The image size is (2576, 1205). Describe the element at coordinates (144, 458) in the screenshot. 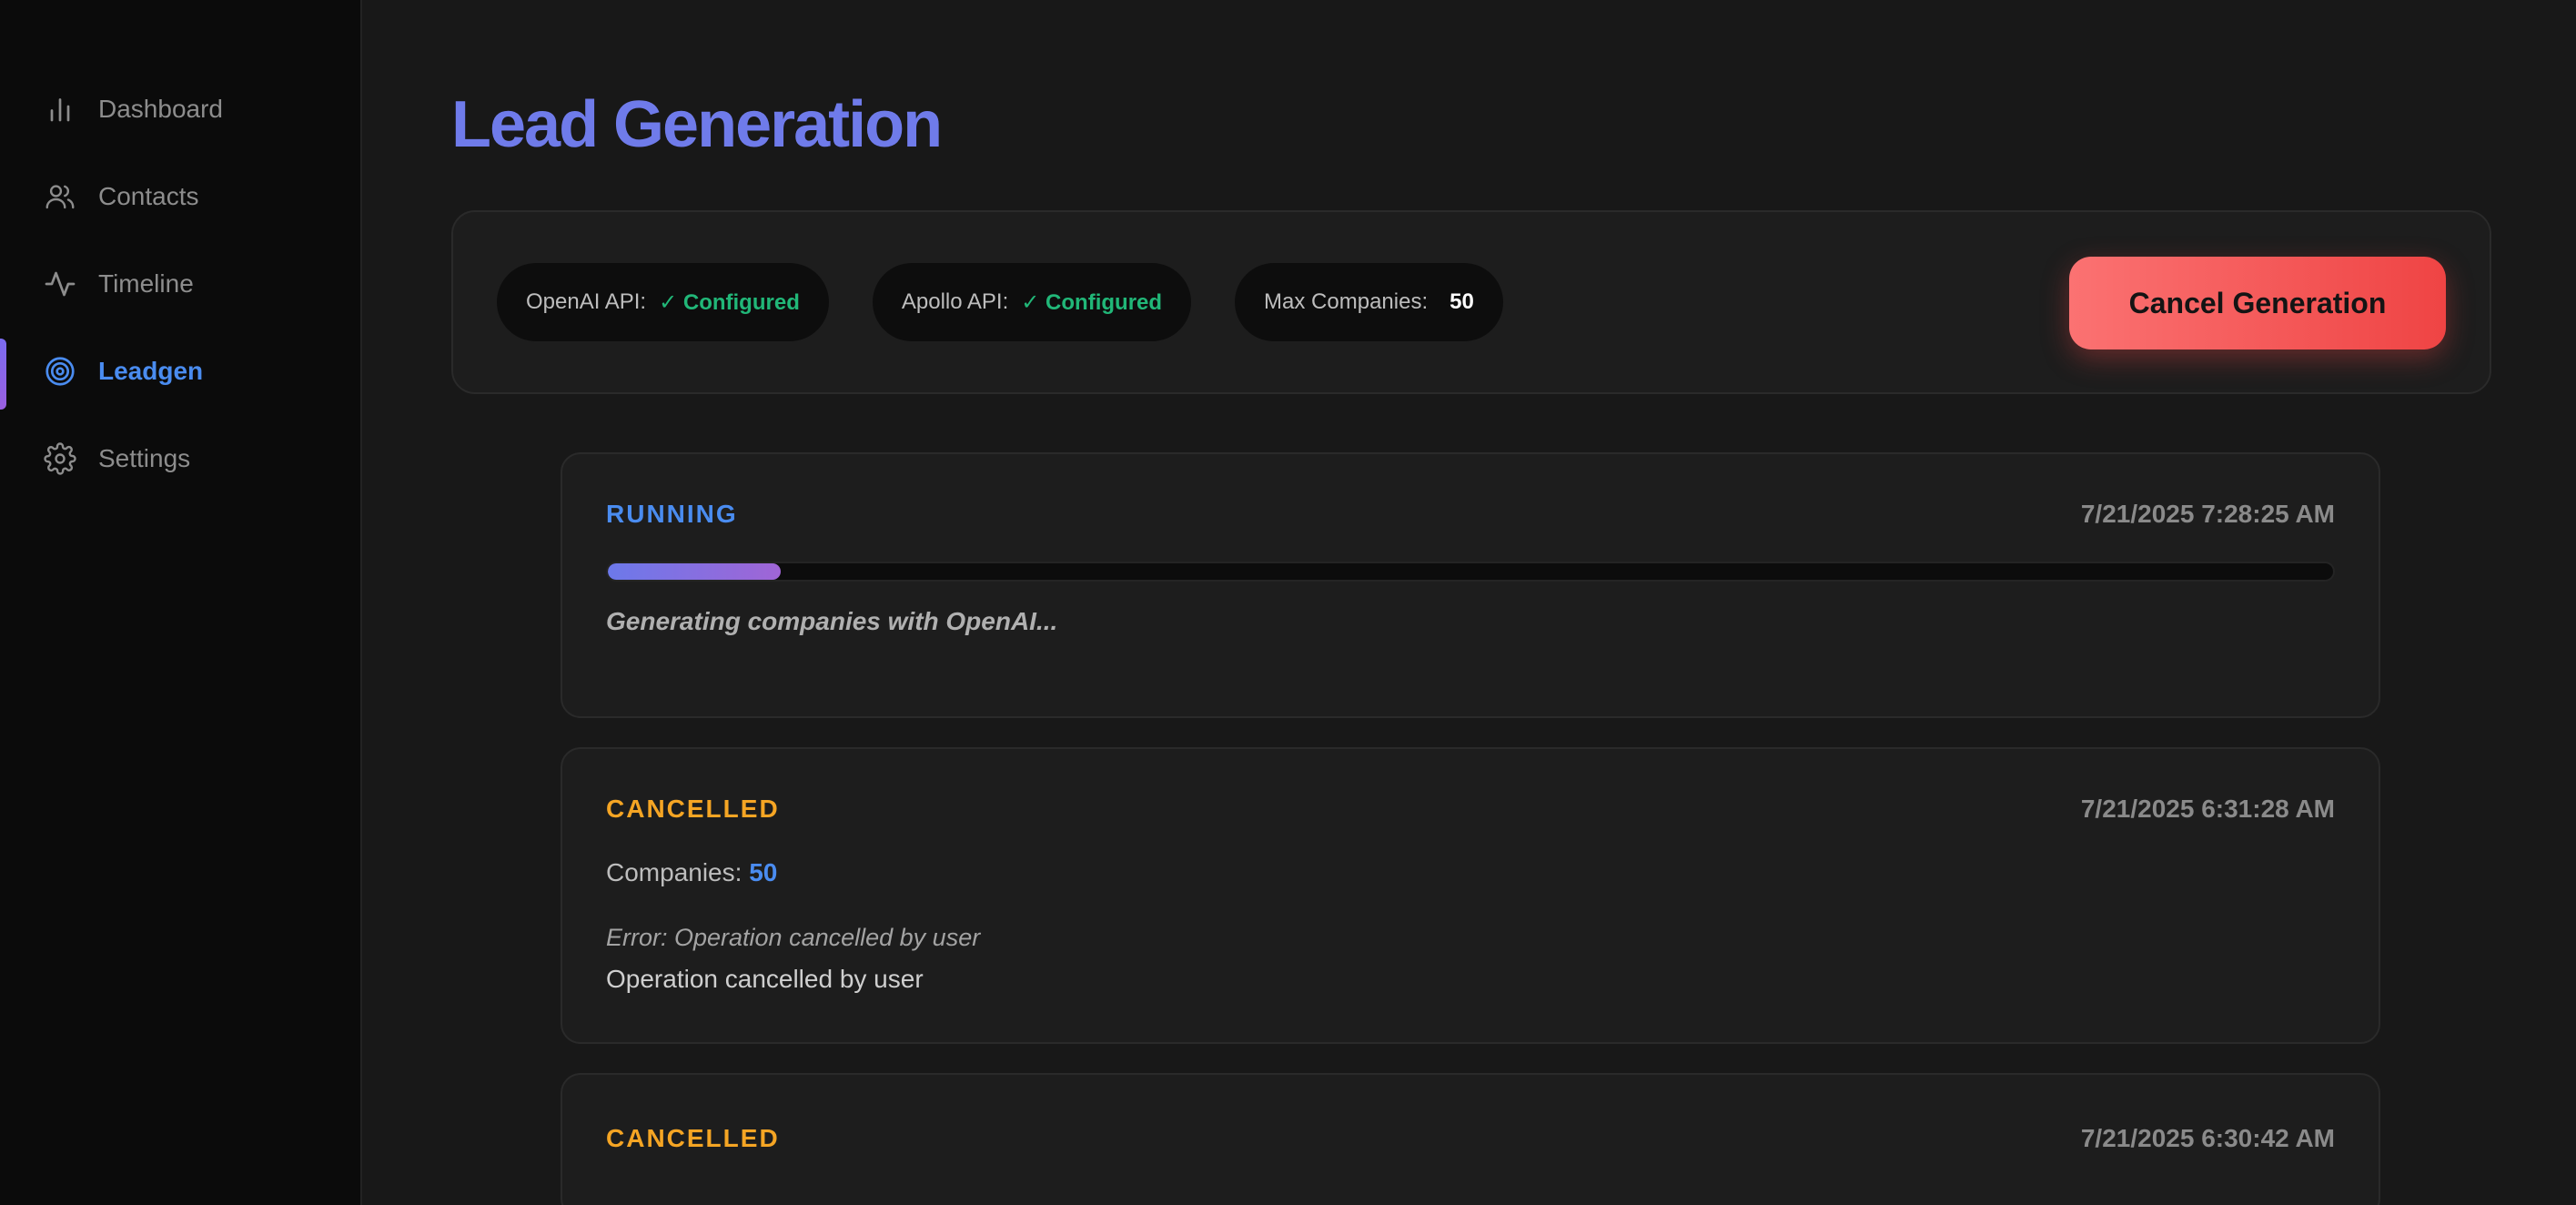

I see `sidebar-item-label: Settings` at that location.